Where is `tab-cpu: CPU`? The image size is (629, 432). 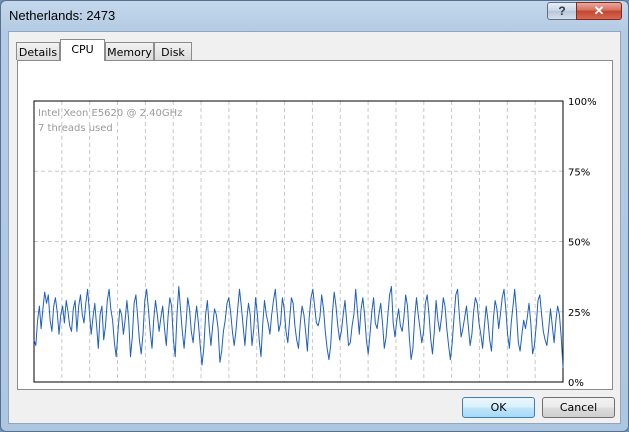
tab-cpu: CPU is located at coordinates (82, 50).